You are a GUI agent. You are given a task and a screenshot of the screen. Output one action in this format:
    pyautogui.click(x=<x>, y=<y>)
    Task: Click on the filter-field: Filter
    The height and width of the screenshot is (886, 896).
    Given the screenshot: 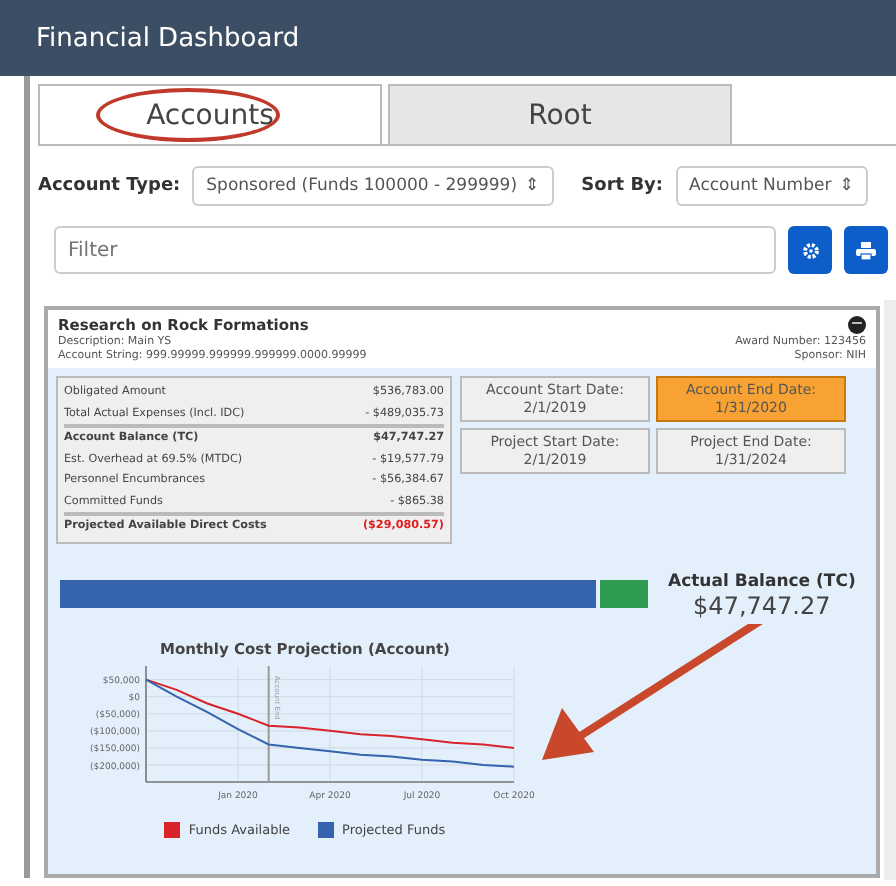 What is the action you would take?
    pyautogui.click(x=415, y=250)
    